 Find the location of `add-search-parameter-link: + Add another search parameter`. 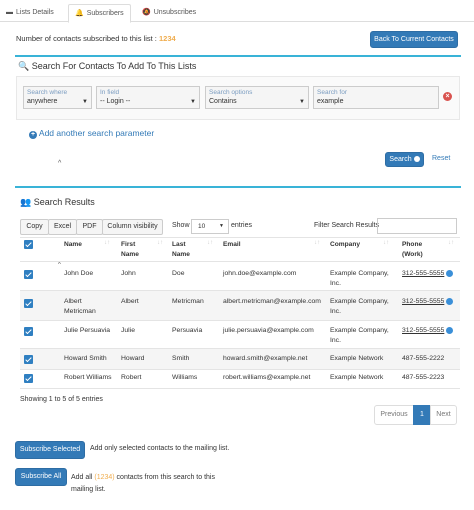

add-search-parameter-link: + Add another search parameter is located at coordinates (91, 133).